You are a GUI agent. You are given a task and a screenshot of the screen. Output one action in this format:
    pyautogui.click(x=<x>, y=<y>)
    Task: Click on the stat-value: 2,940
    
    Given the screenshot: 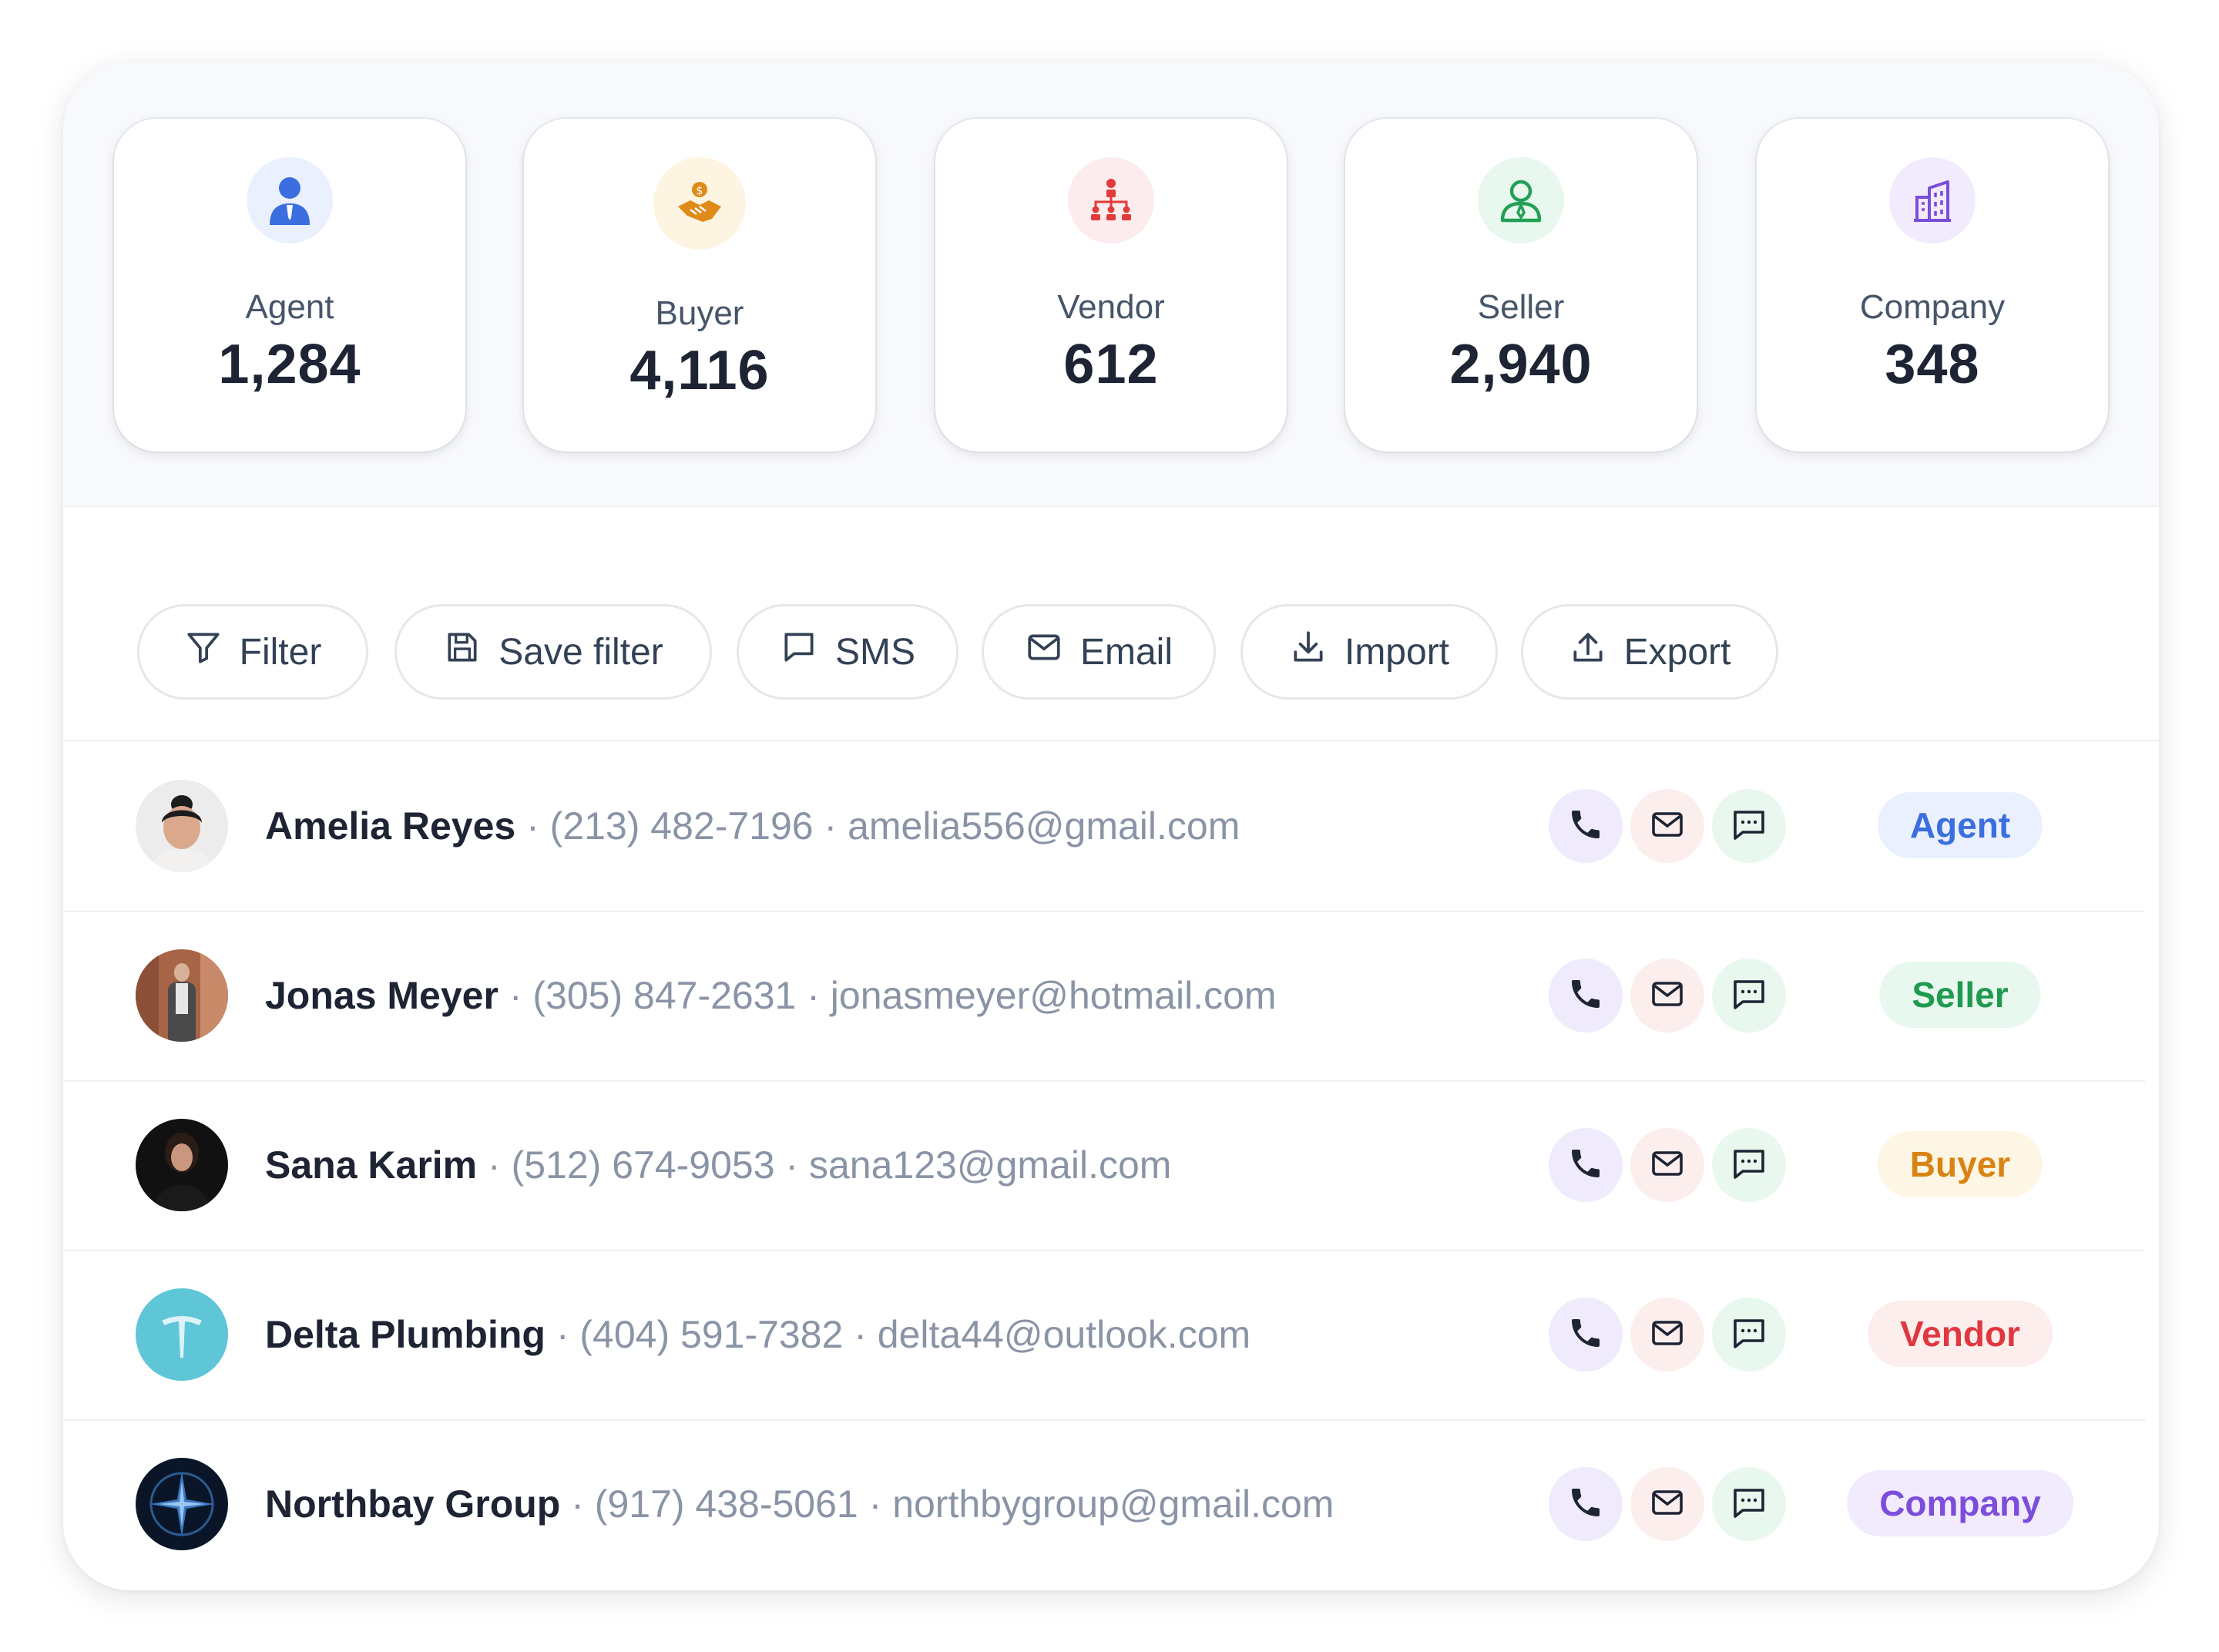 What is the action you would take?
    pyautogui.click(x=1521, y=364)
    